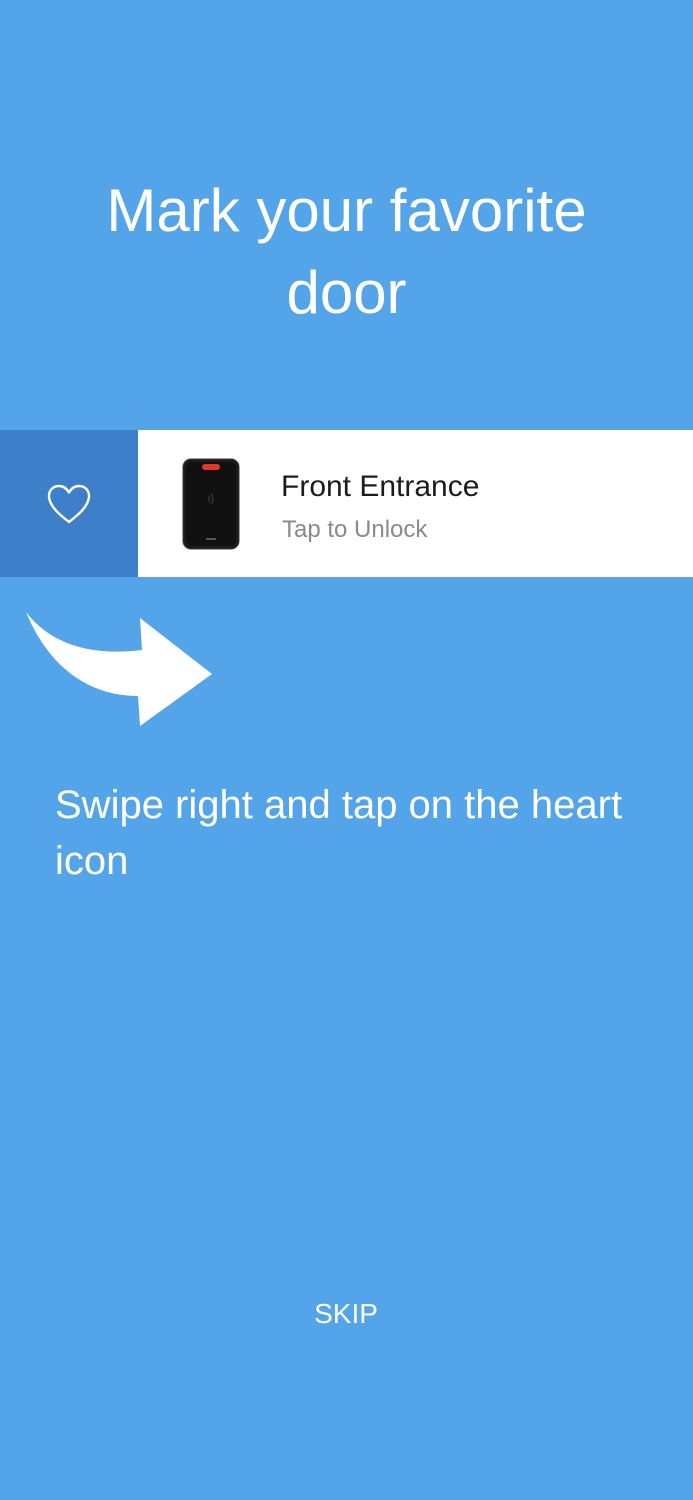 The width and height of the screenshot is (693, 1500). I want to click on skip-button: SKIP, so click(346, 1314).